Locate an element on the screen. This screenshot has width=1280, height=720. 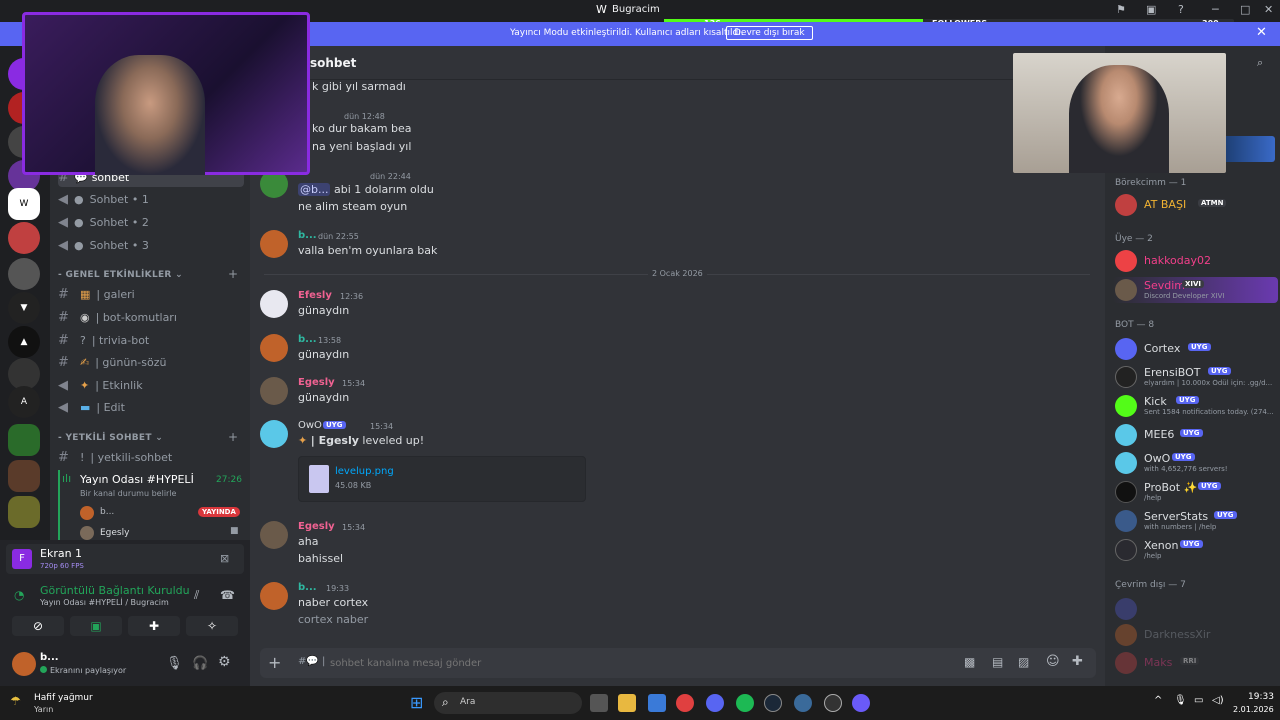
member-item: Sevdim XIVI Discord Developer XIVI is located at coordinates (1195, 290).